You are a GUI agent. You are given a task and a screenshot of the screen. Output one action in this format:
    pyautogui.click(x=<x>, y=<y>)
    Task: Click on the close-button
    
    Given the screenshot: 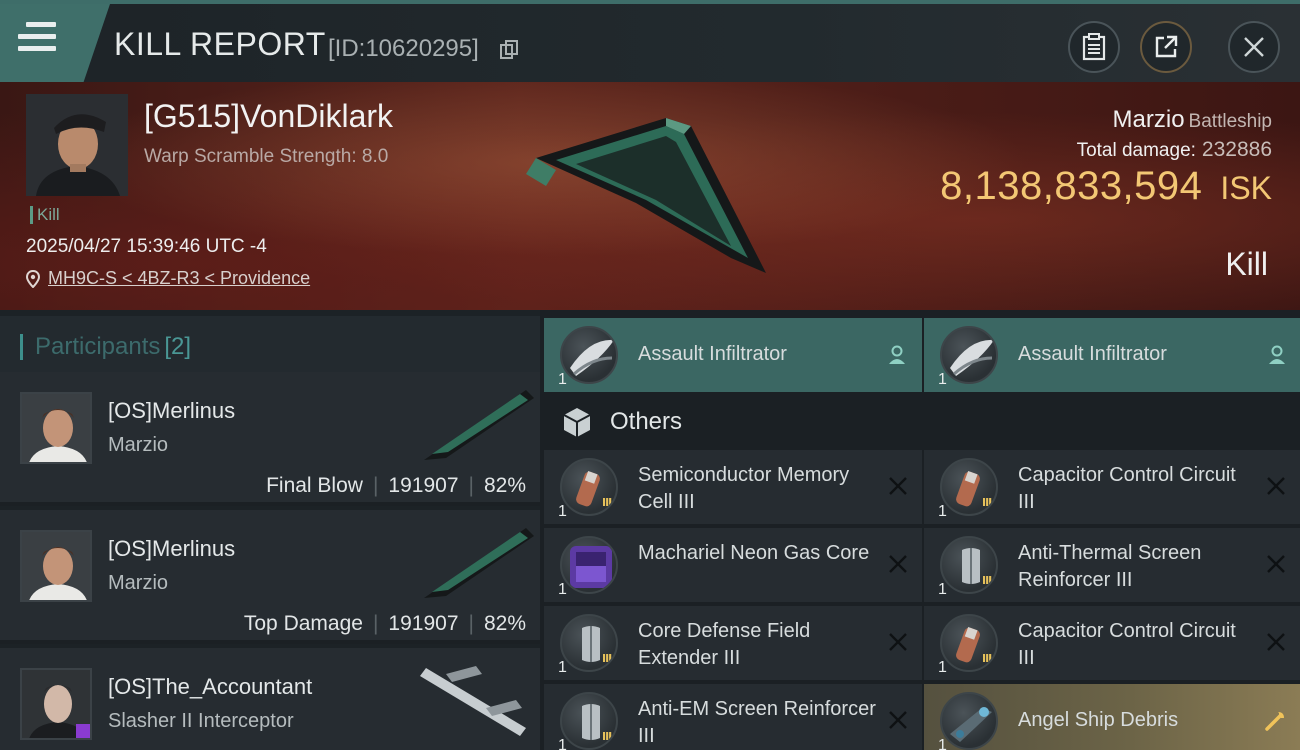 What is the action you would take?
    pyautogui.click(x=1254, y=47)
    